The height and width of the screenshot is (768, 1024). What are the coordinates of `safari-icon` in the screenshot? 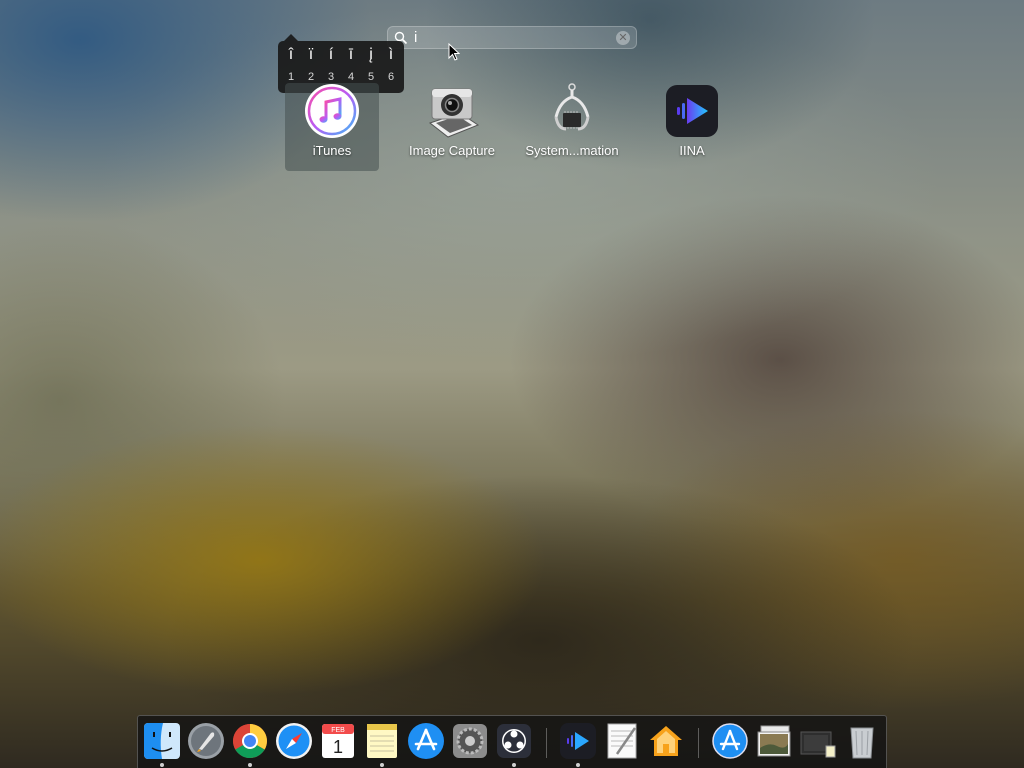 It's located at (294, 741).